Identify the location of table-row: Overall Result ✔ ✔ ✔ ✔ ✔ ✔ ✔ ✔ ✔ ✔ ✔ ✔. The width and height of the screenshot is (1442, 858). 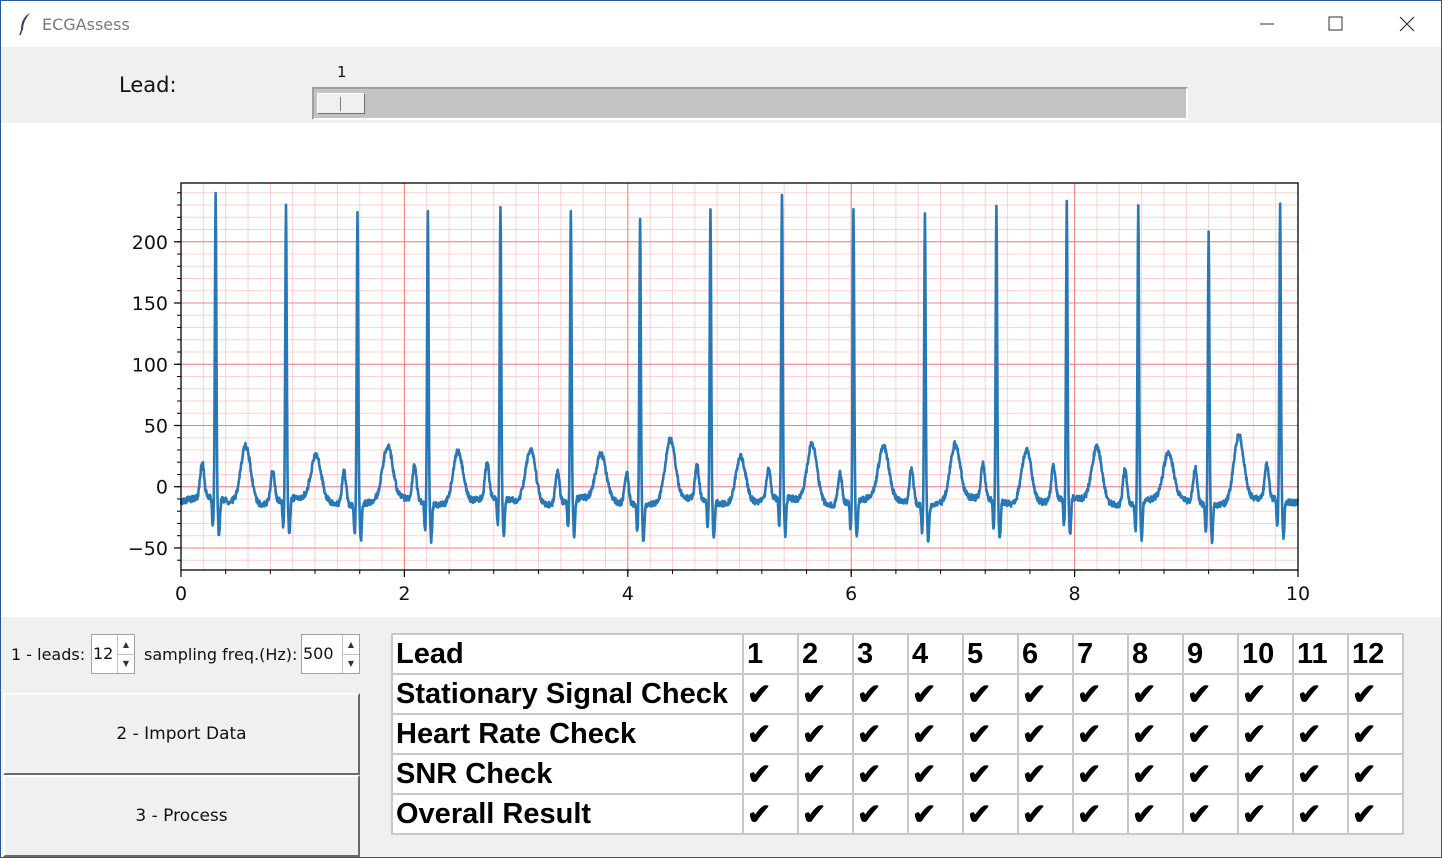
(897, 814).